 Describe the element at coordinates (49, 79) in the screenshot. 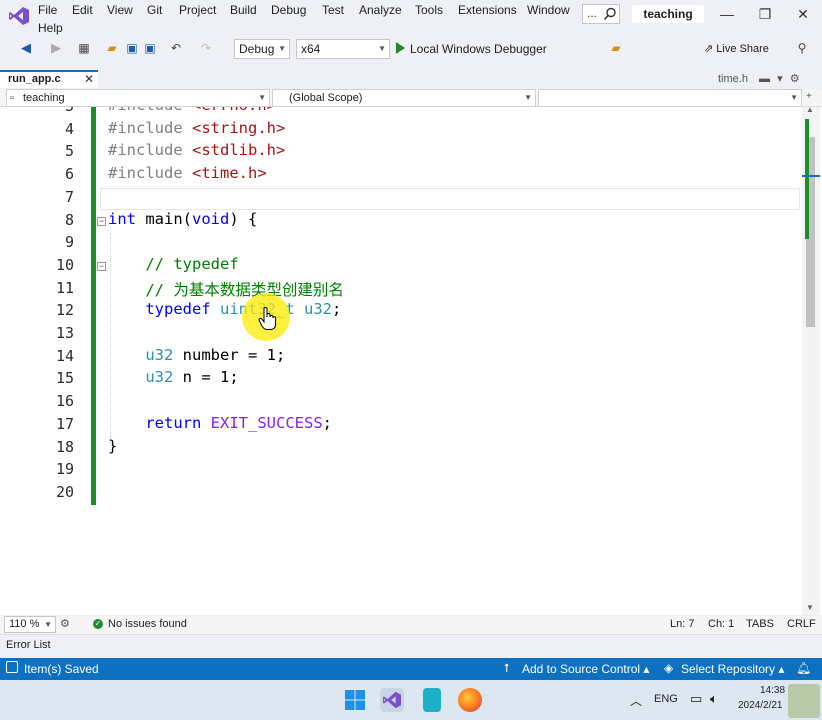

I see `tab-run-app-c: run_app.c ✕` at that location.